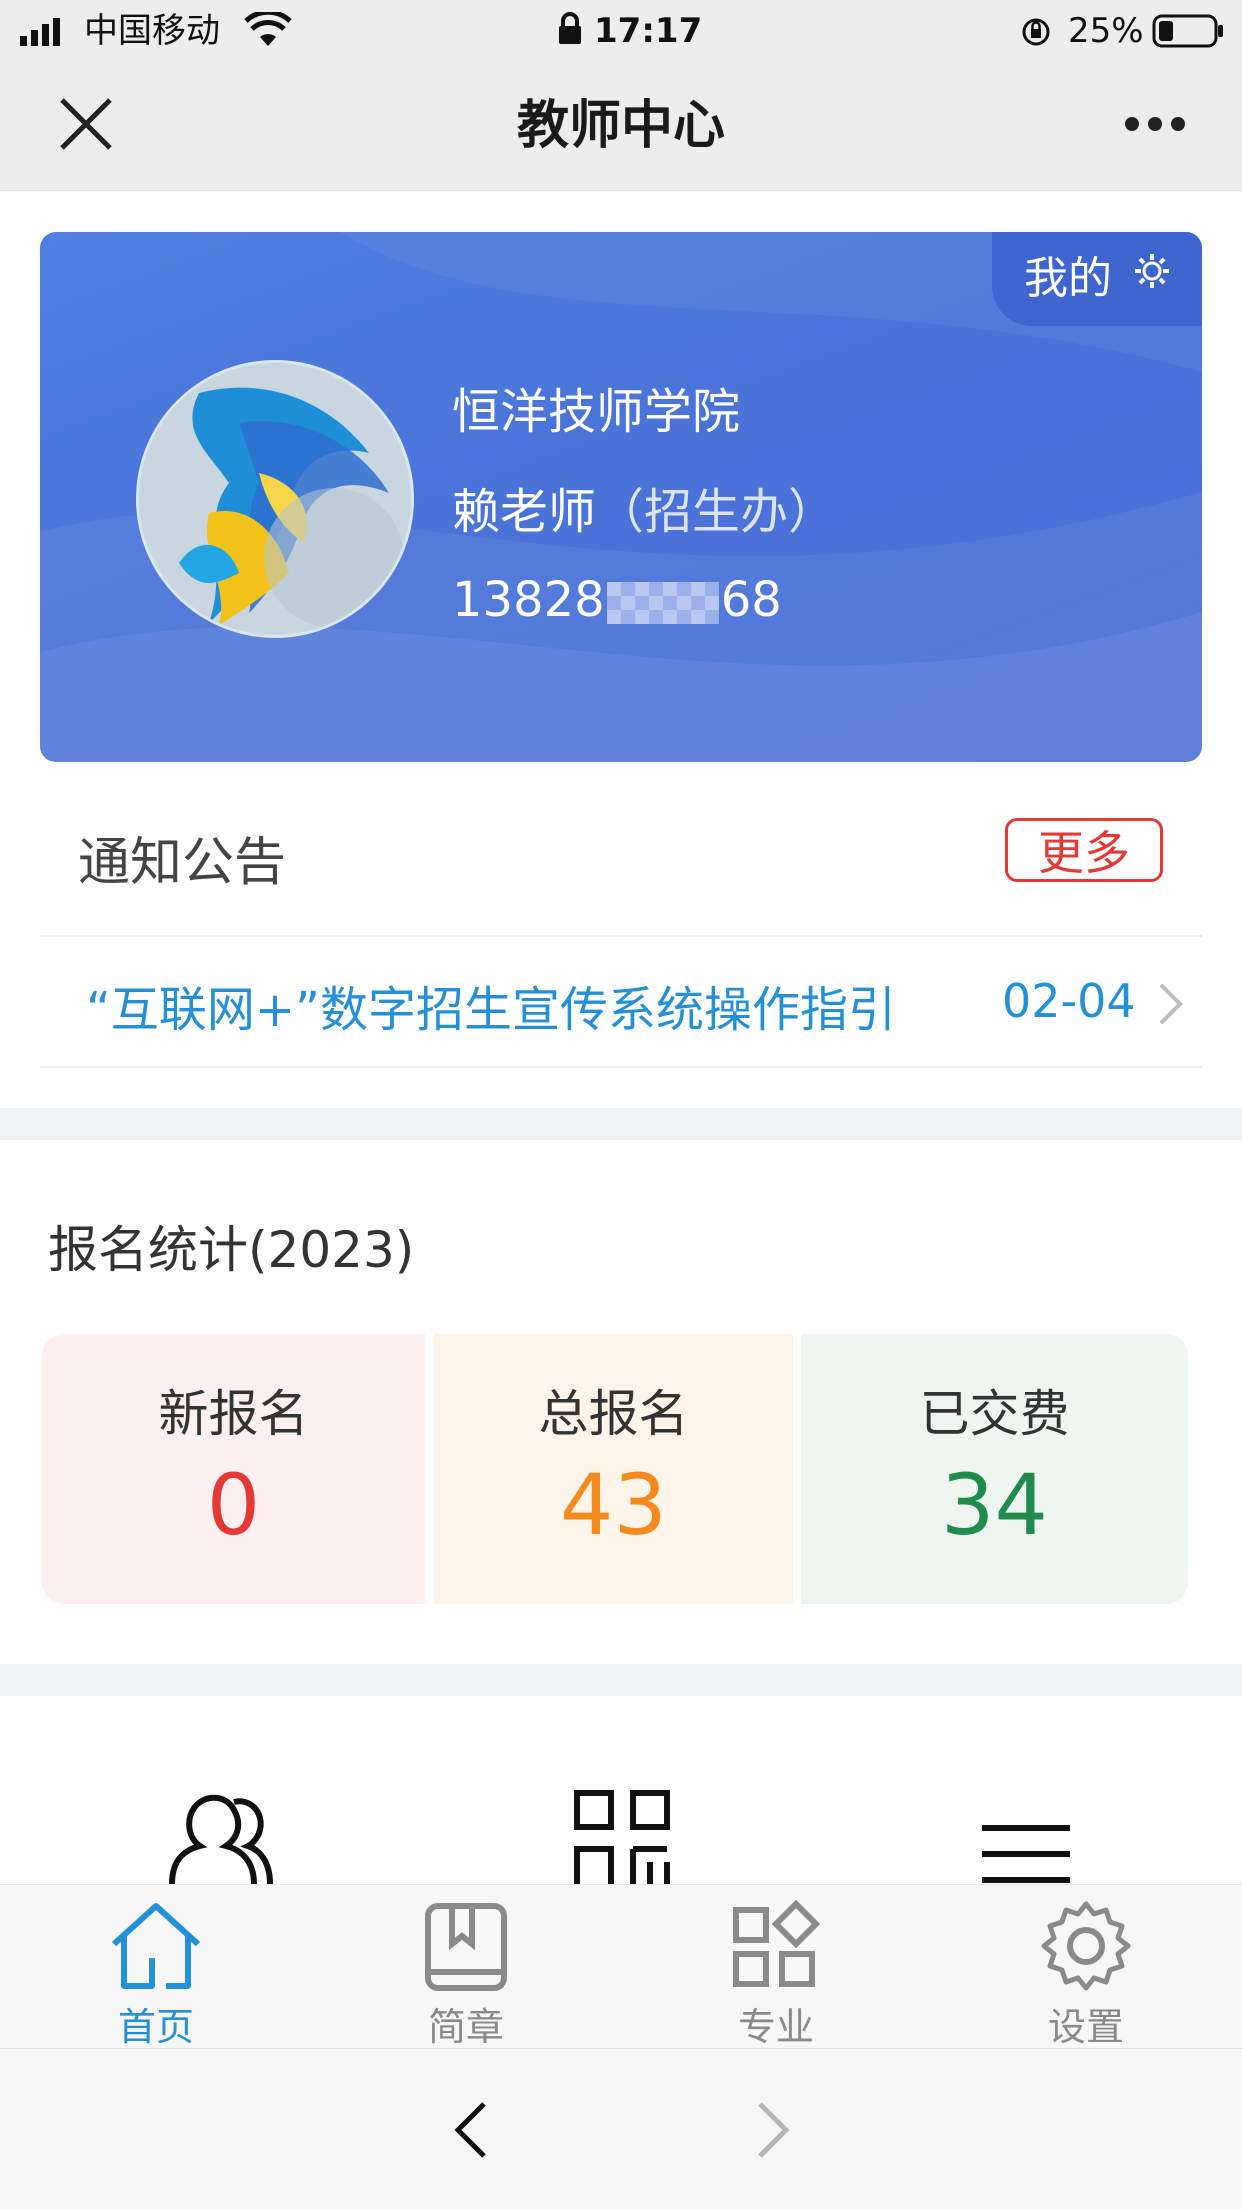 Image resolution: width=1242 pixels, height=2209 pixels. What do you see at coordinates (613, 1505) in the screenshot?
I see `stat-value: 43` at bounding box center [613, 1505].